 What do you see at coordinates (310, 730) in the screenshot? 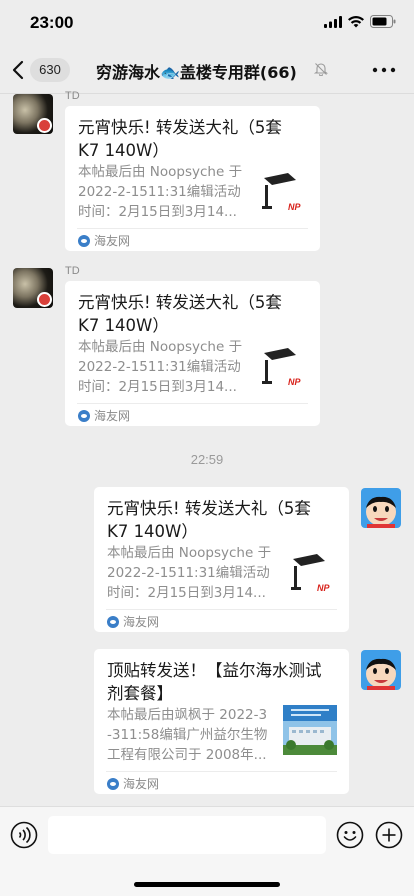
I see `building-photo-thumbnail` at bounding box center [310, 730].